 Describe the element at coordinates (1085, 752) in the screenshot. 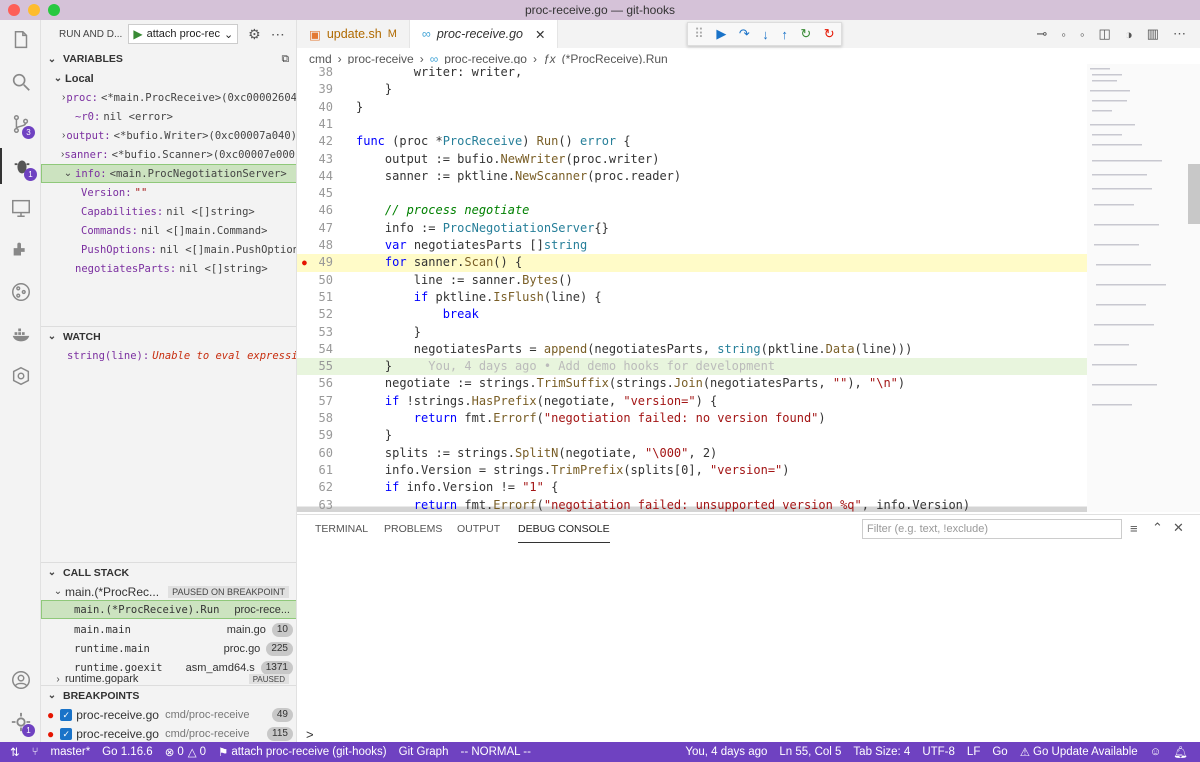

I see `go-update-status: Go Update Available` at that location.